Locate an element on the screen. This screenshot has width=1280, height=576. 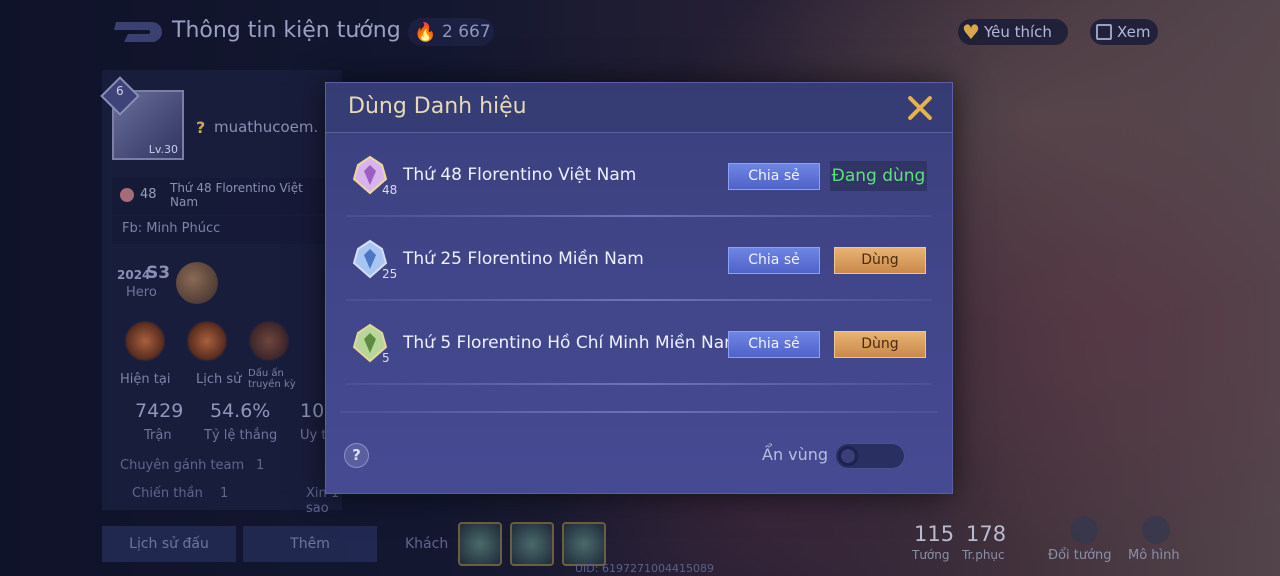
rank-label-current: Hiện tại is located at coordinates (145, 379).